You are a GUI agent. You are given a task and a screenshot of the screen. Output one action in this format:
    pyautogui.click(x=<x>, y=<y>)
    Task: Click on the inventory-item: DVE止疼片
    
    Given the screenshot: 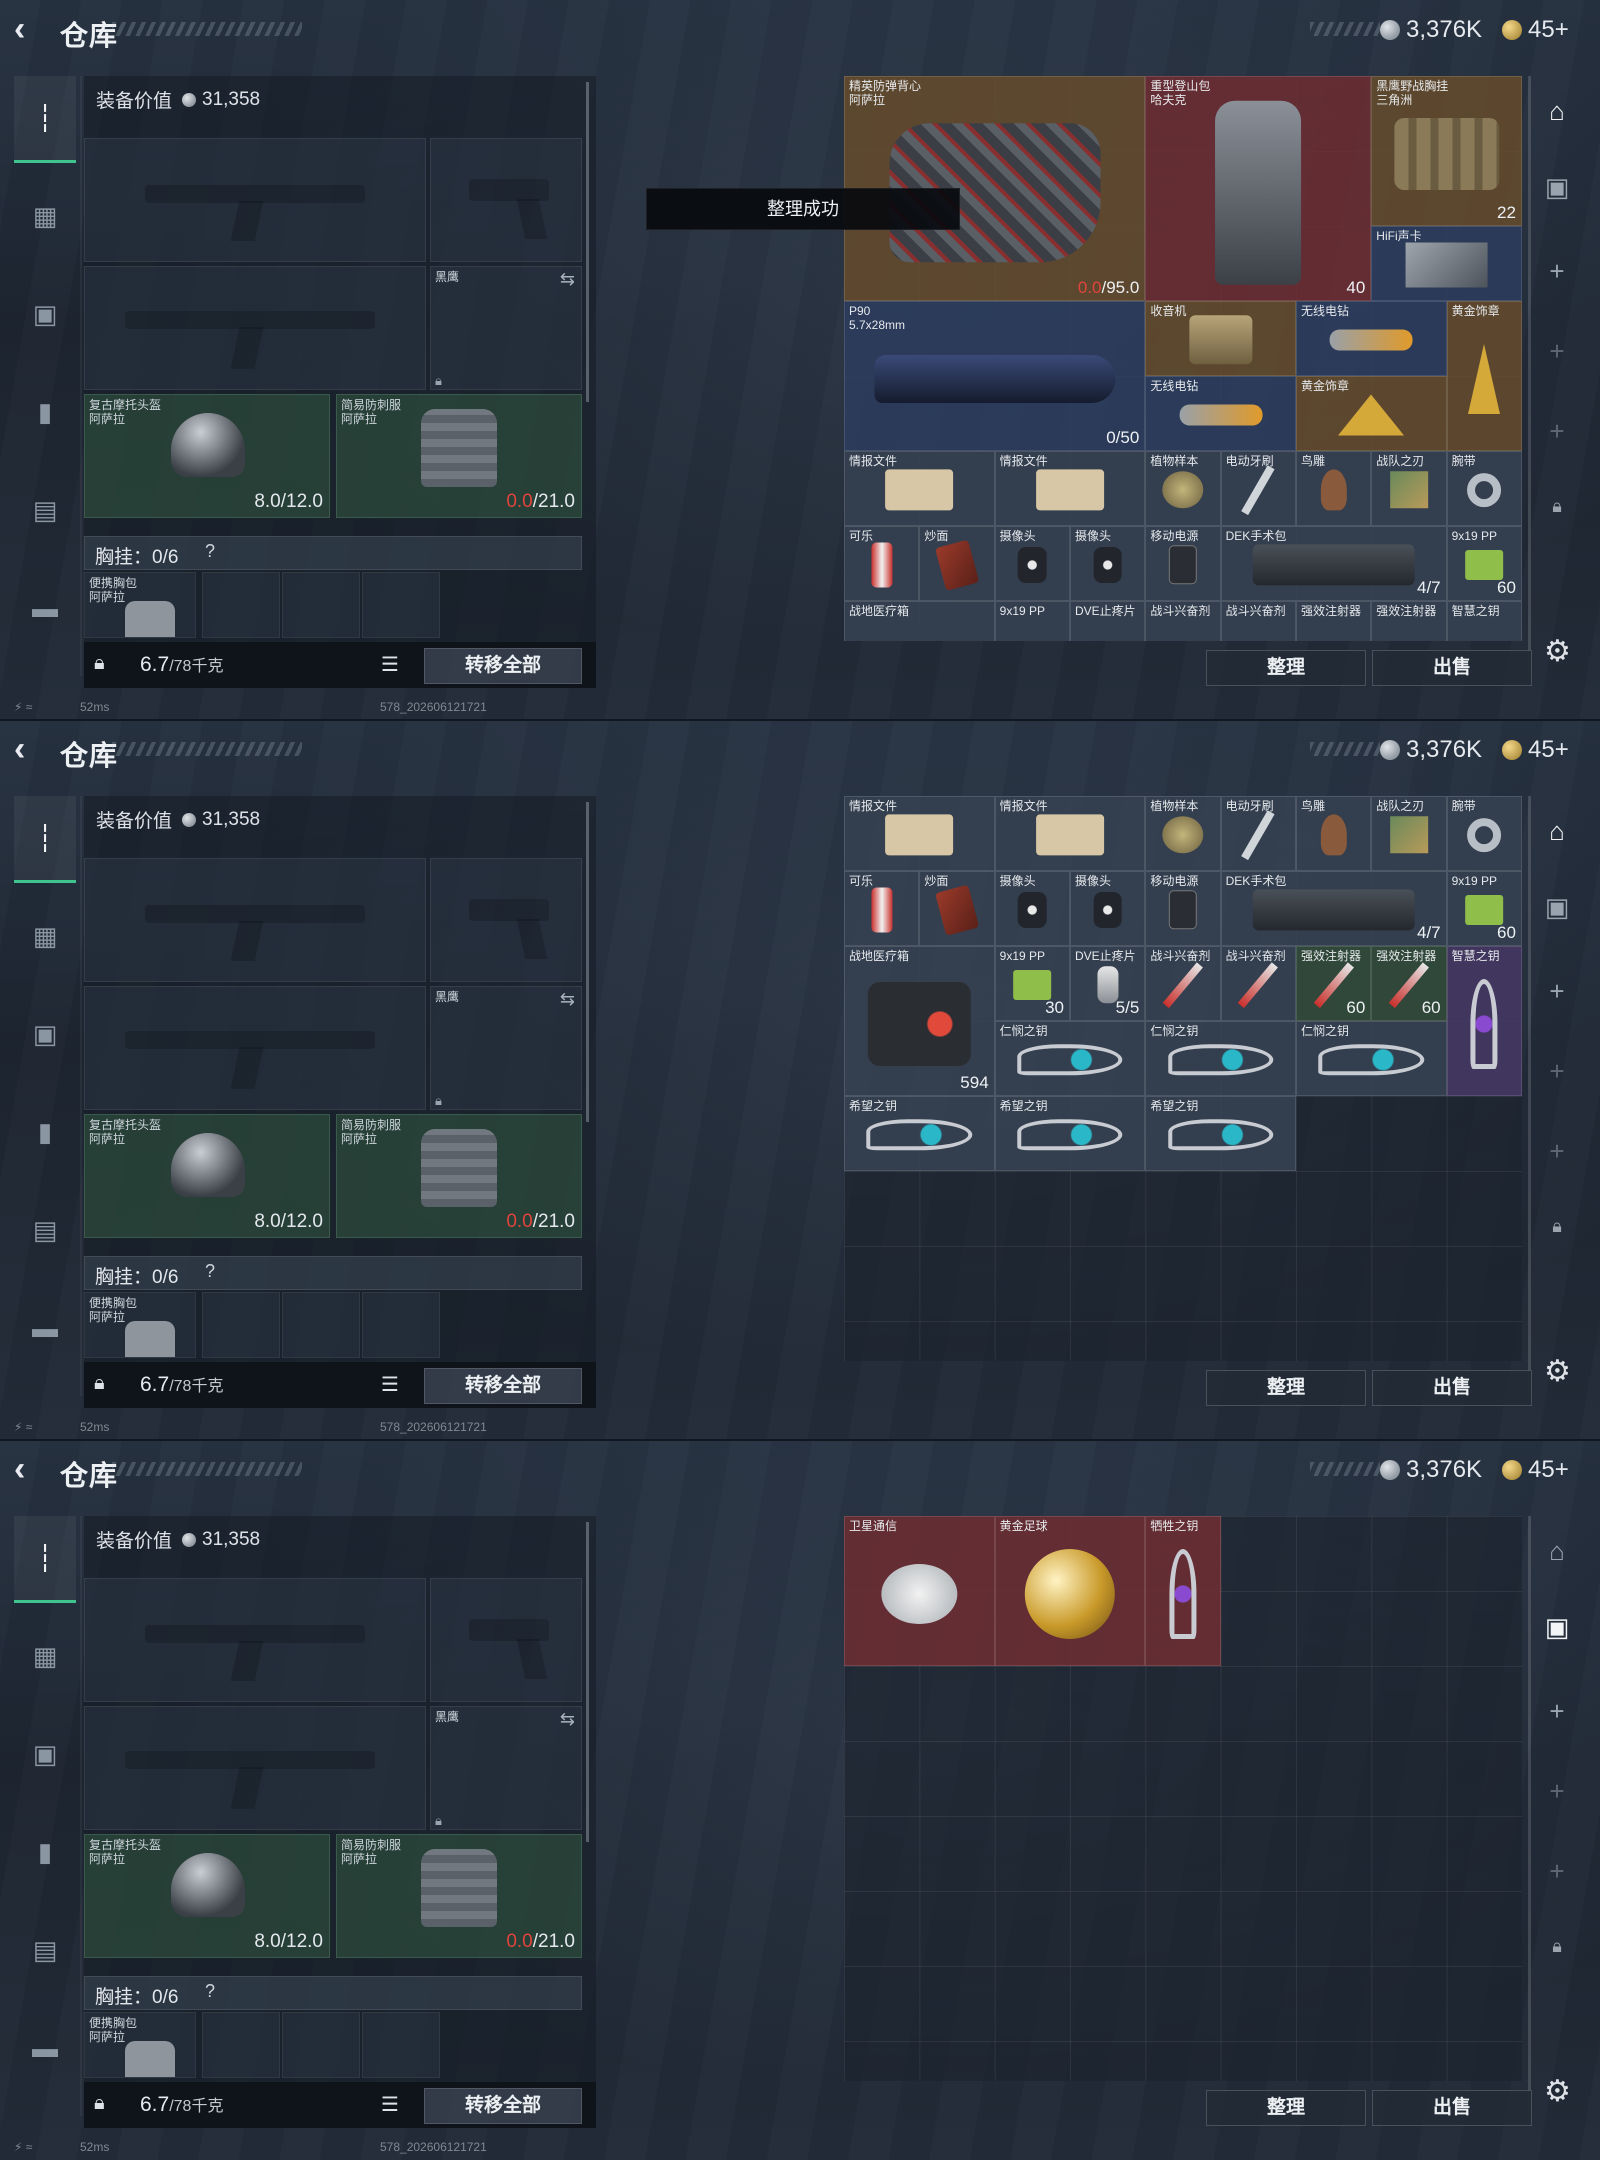 What is the action you would take?
    pyautogui.click(x=1107, y=621)
    